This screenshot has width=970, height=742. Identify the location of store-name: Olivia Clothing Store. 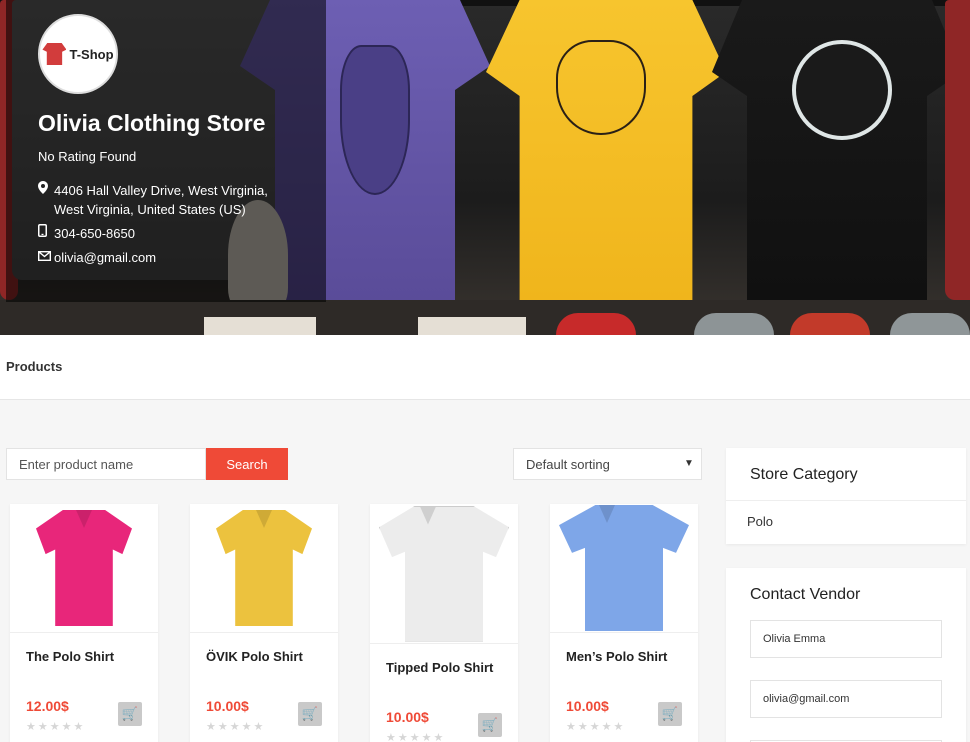
(152, 123).